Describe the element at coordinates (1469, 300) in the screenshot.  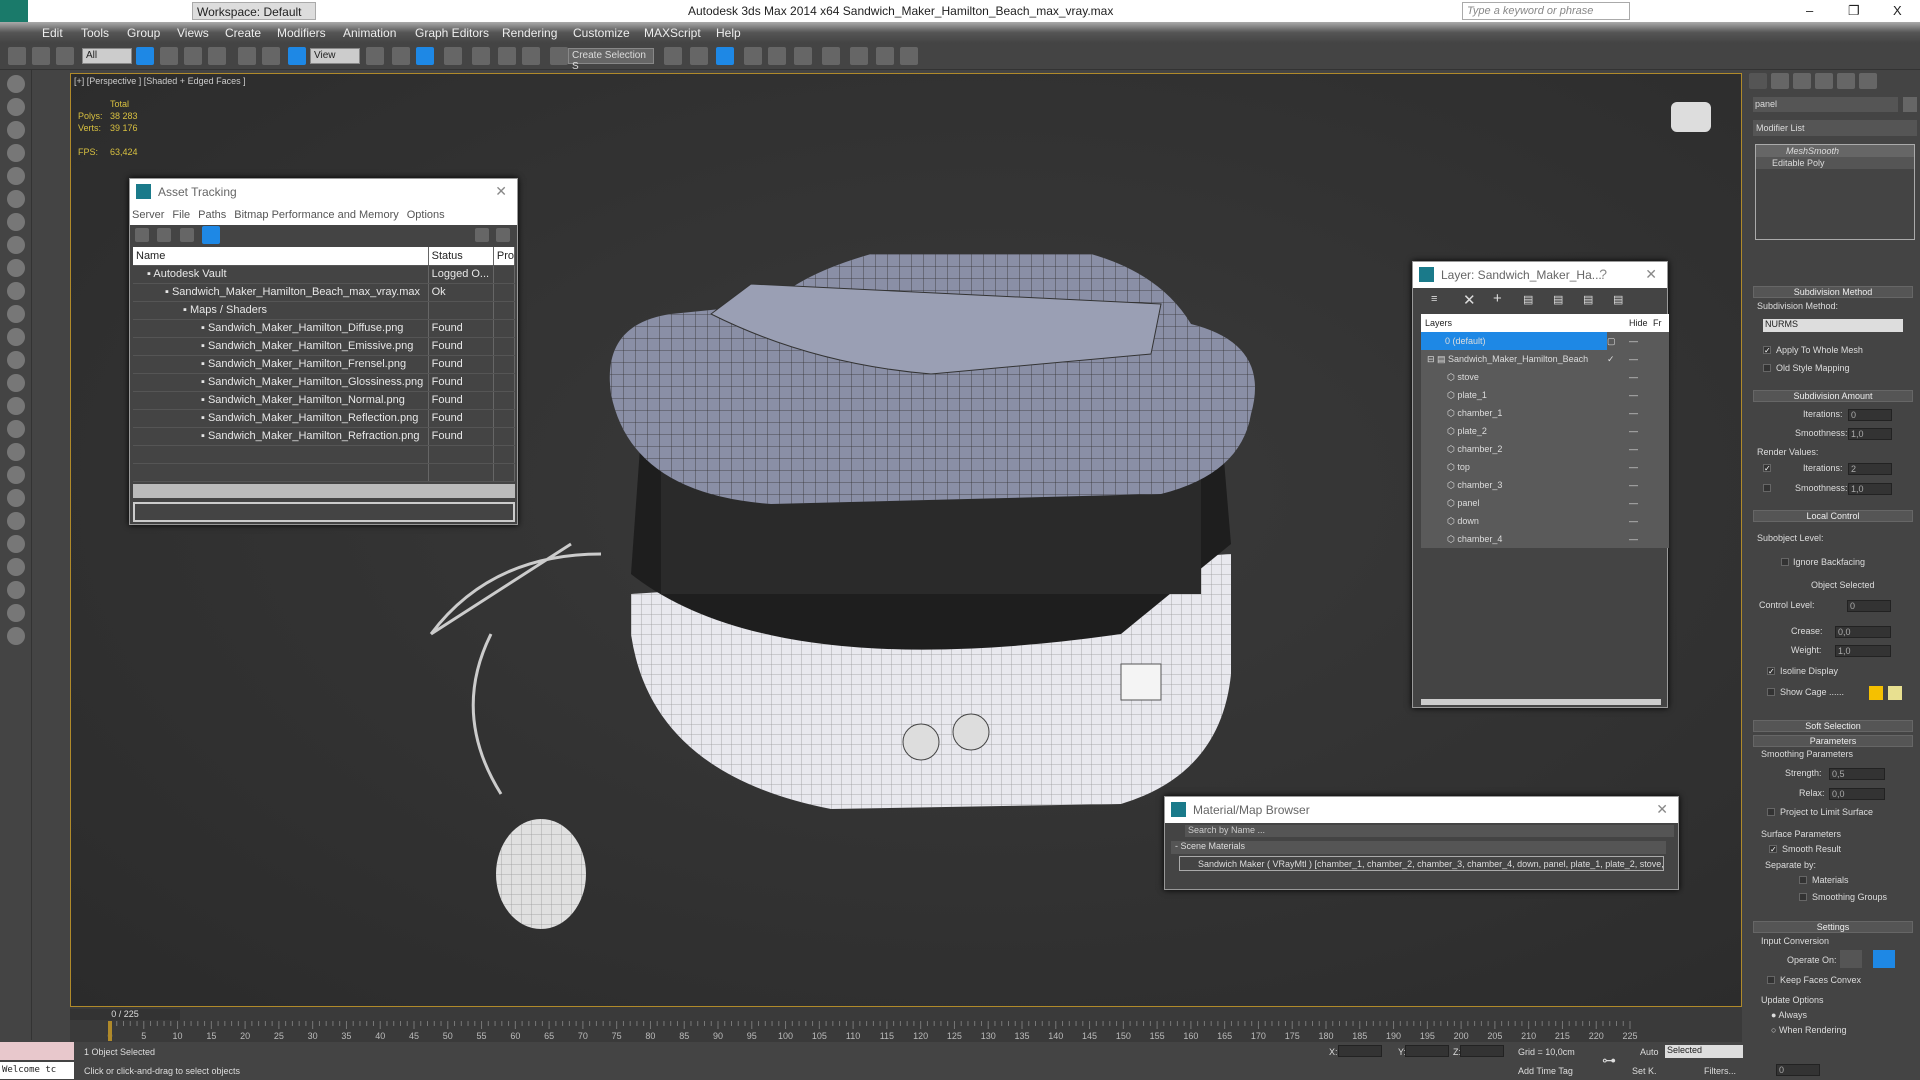
I see `delete-layer-icon: ✕` at that location.